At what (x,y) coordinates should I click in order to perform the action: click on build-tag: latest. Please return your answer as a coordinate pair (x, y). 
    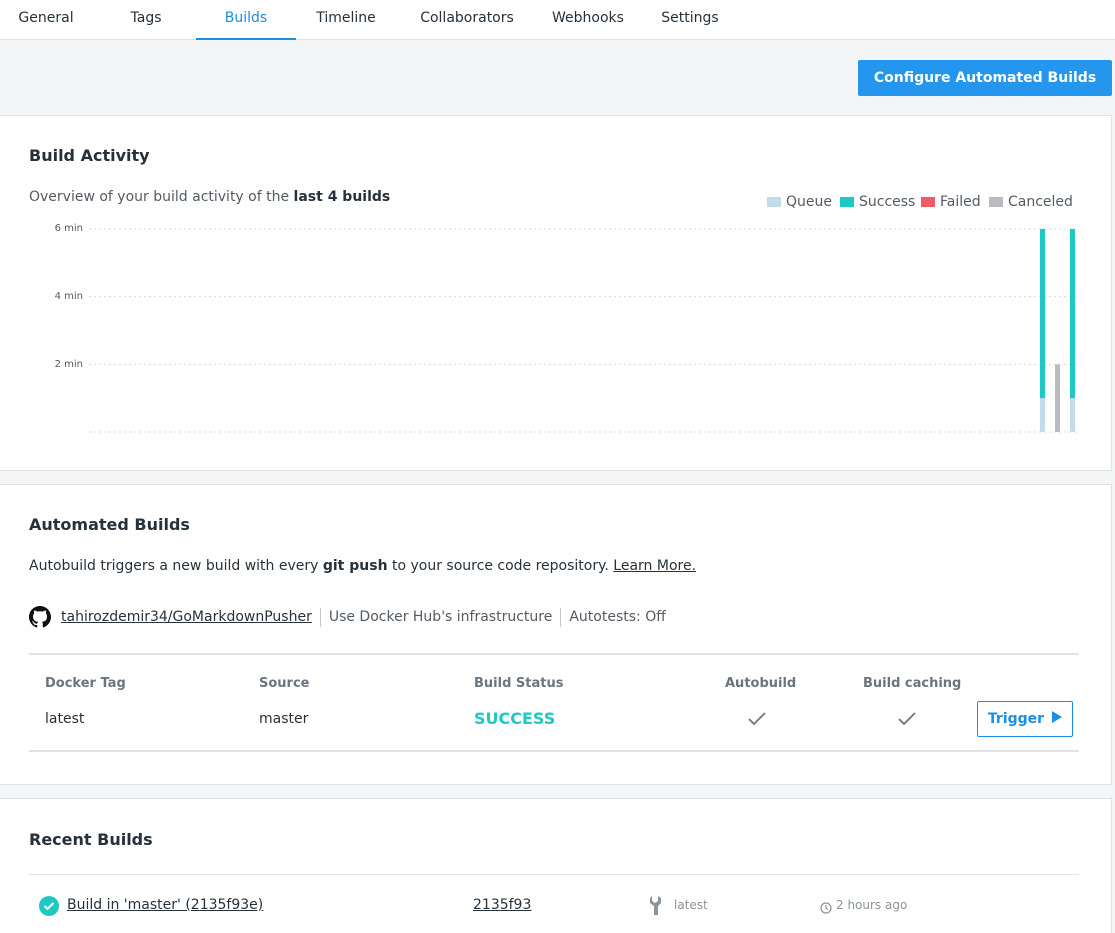
    Looking at the image, I should click on (691, 905).